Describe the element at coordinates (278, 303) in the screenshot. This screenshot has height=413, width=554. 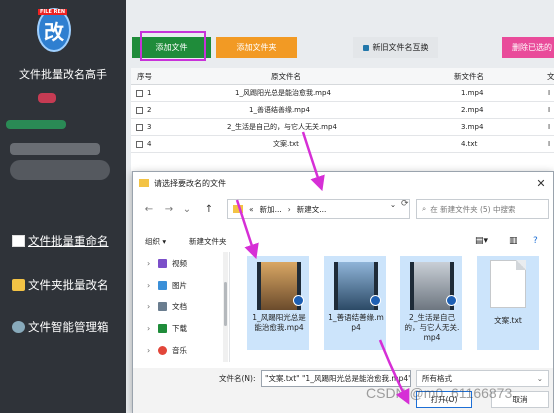
I see `file-tile: 1_风踢阳光总是能治愈我.mp4` at that location.